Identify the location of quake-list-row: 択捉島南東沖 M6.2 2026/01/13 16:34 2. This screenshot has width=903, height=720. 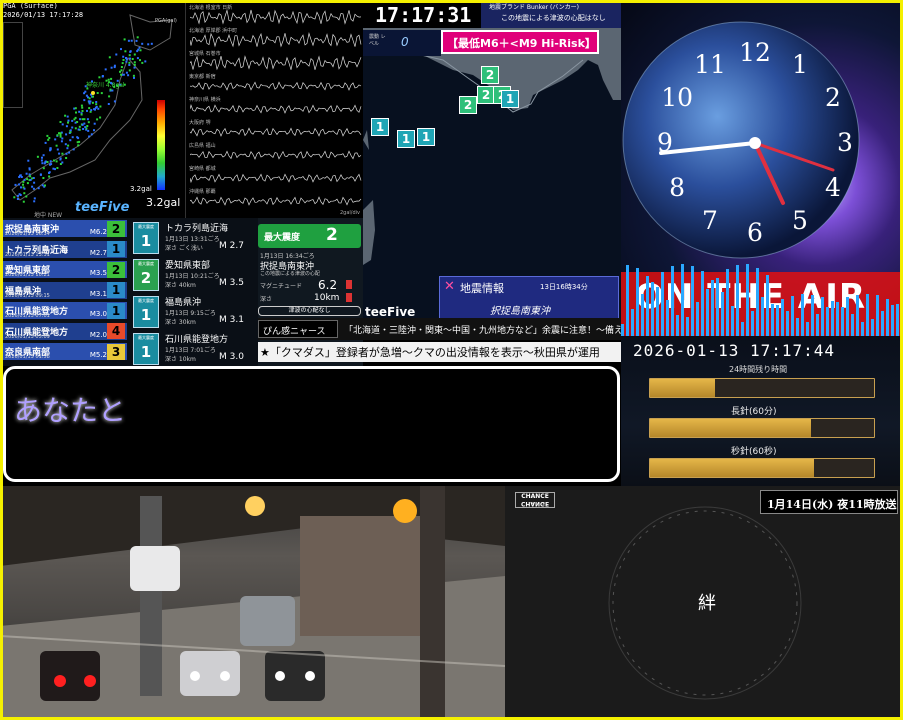
(65, 229).